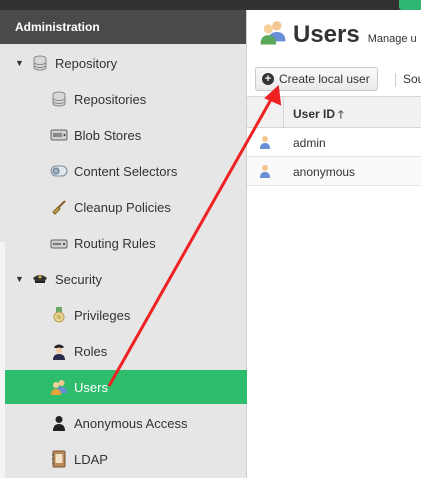 This screenshot has height=478, width=421. I want to click on sidebar-item-anonymous-access: Anonymous Access, so click(126, 423).